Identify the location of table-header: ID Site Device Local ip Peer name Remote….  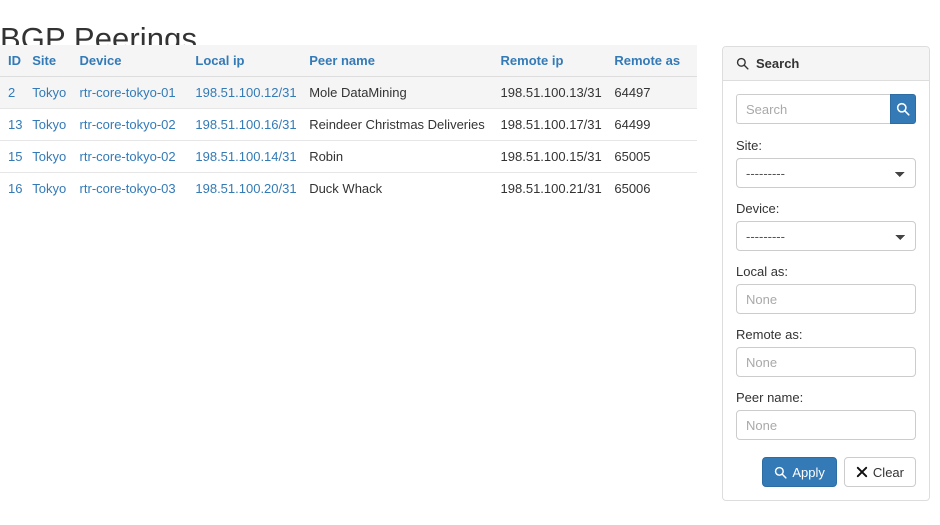
(348, 61).